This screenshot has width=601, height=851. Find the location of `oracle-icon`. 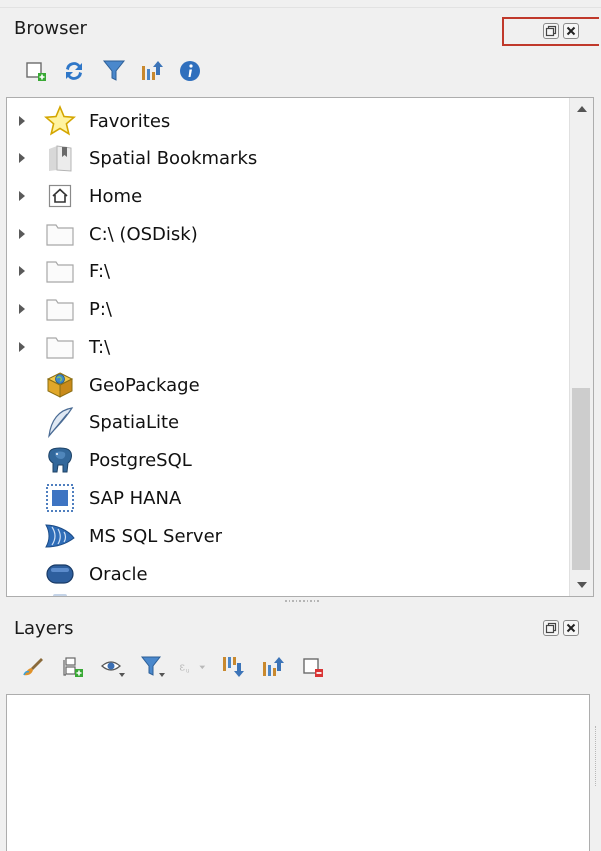

oracle-icon is located at coordinates (60, 574).